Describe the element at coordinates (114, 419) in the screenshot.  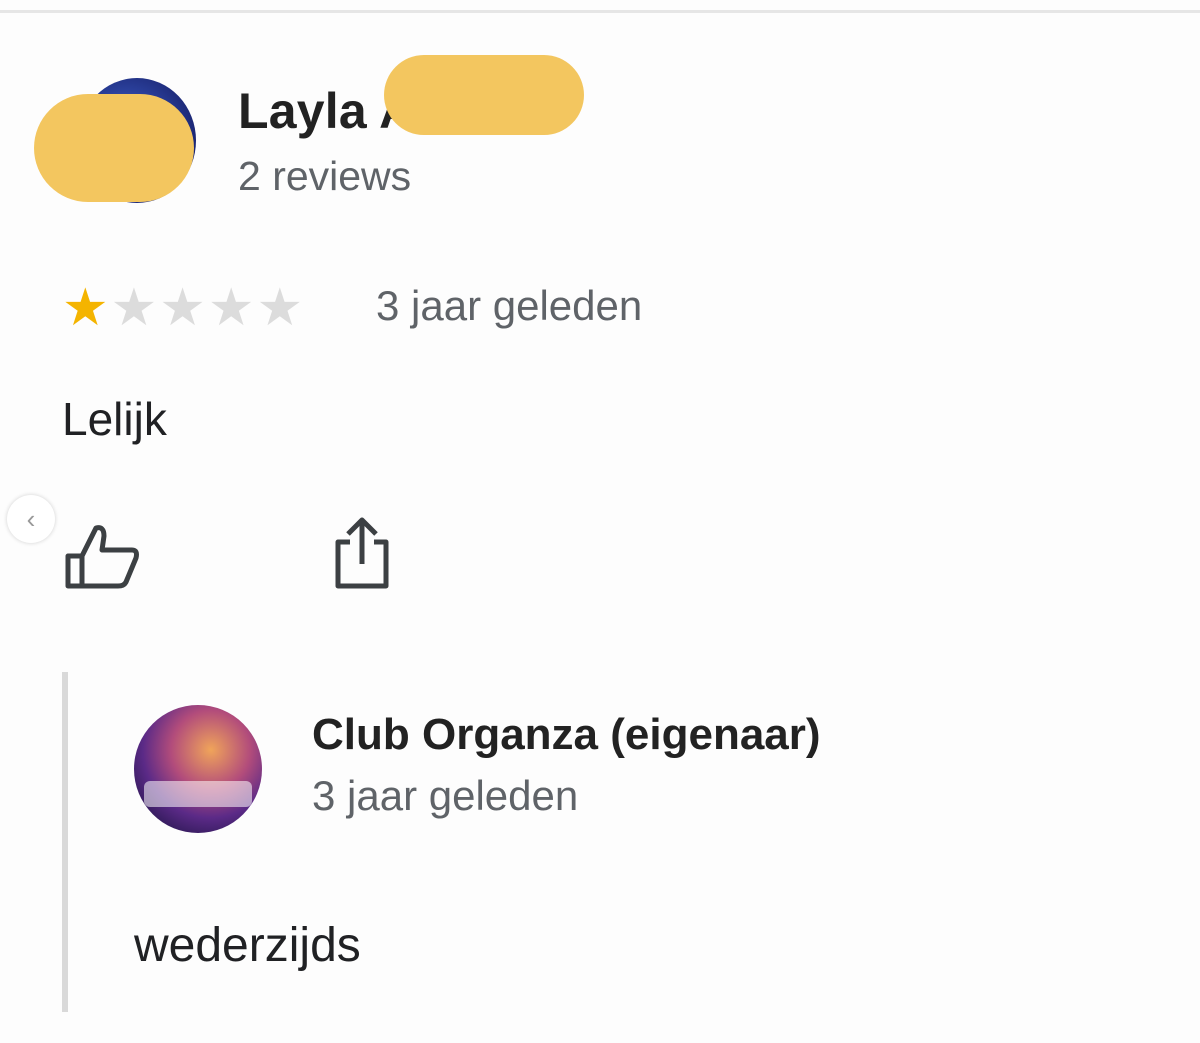
I see `review-text: Lelijk` at that location.